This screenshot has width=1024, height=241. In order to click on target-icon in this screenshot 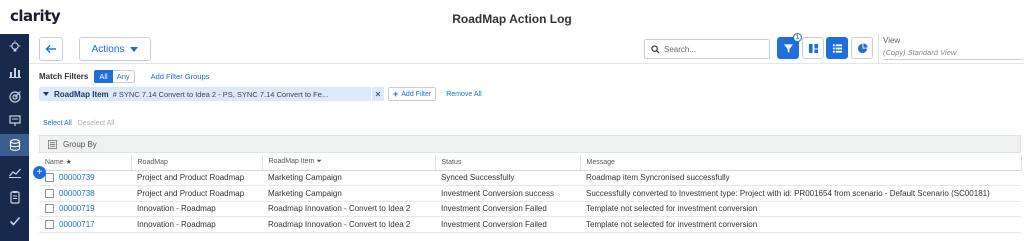, I will do `click(14, 97)`.